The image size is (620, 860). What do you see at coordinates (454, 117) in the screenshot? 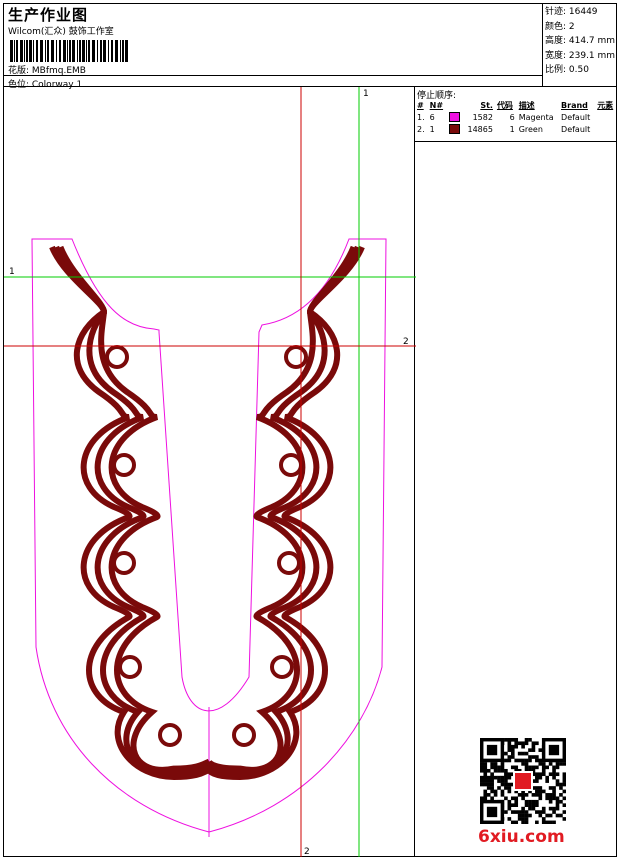
I see `color-swatch` at bounding box center [454, 117].